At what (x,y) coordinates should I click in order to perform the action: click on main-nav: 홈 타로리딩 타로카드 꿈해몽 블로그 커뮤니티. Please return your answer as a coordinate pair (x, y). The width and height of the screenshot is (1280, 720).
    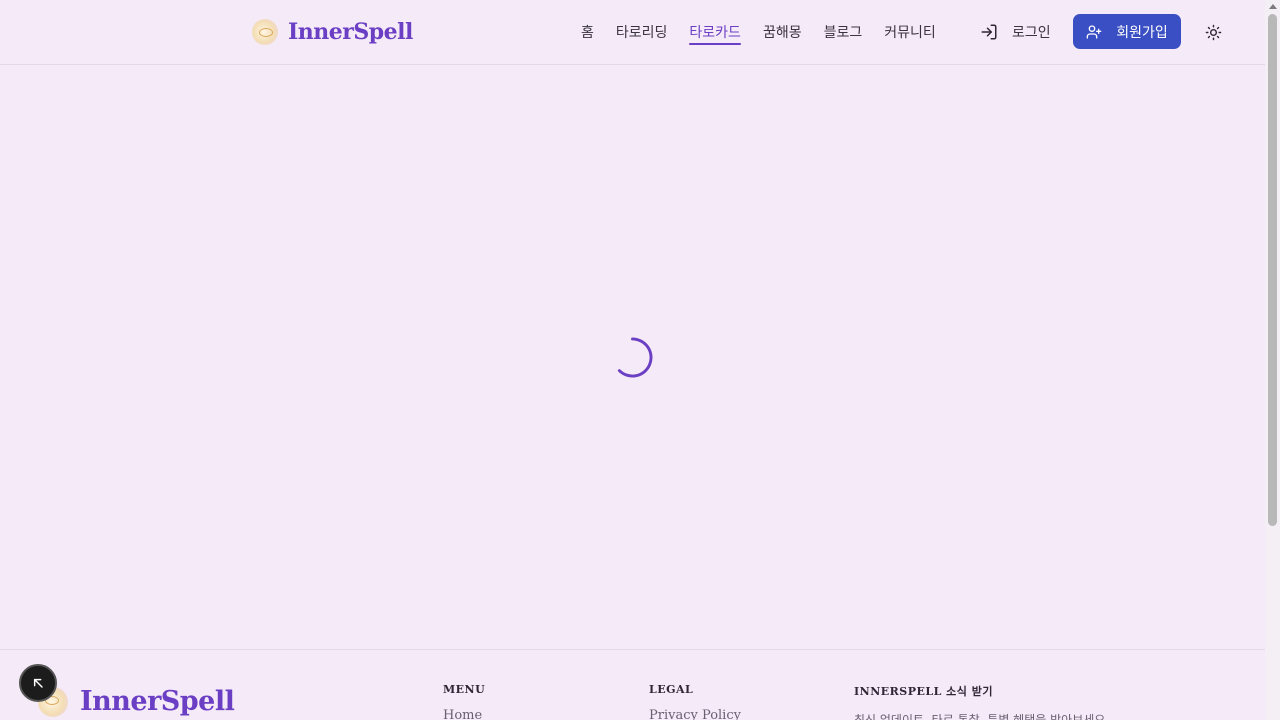
    Looking at the image, I should click on (758, 32).